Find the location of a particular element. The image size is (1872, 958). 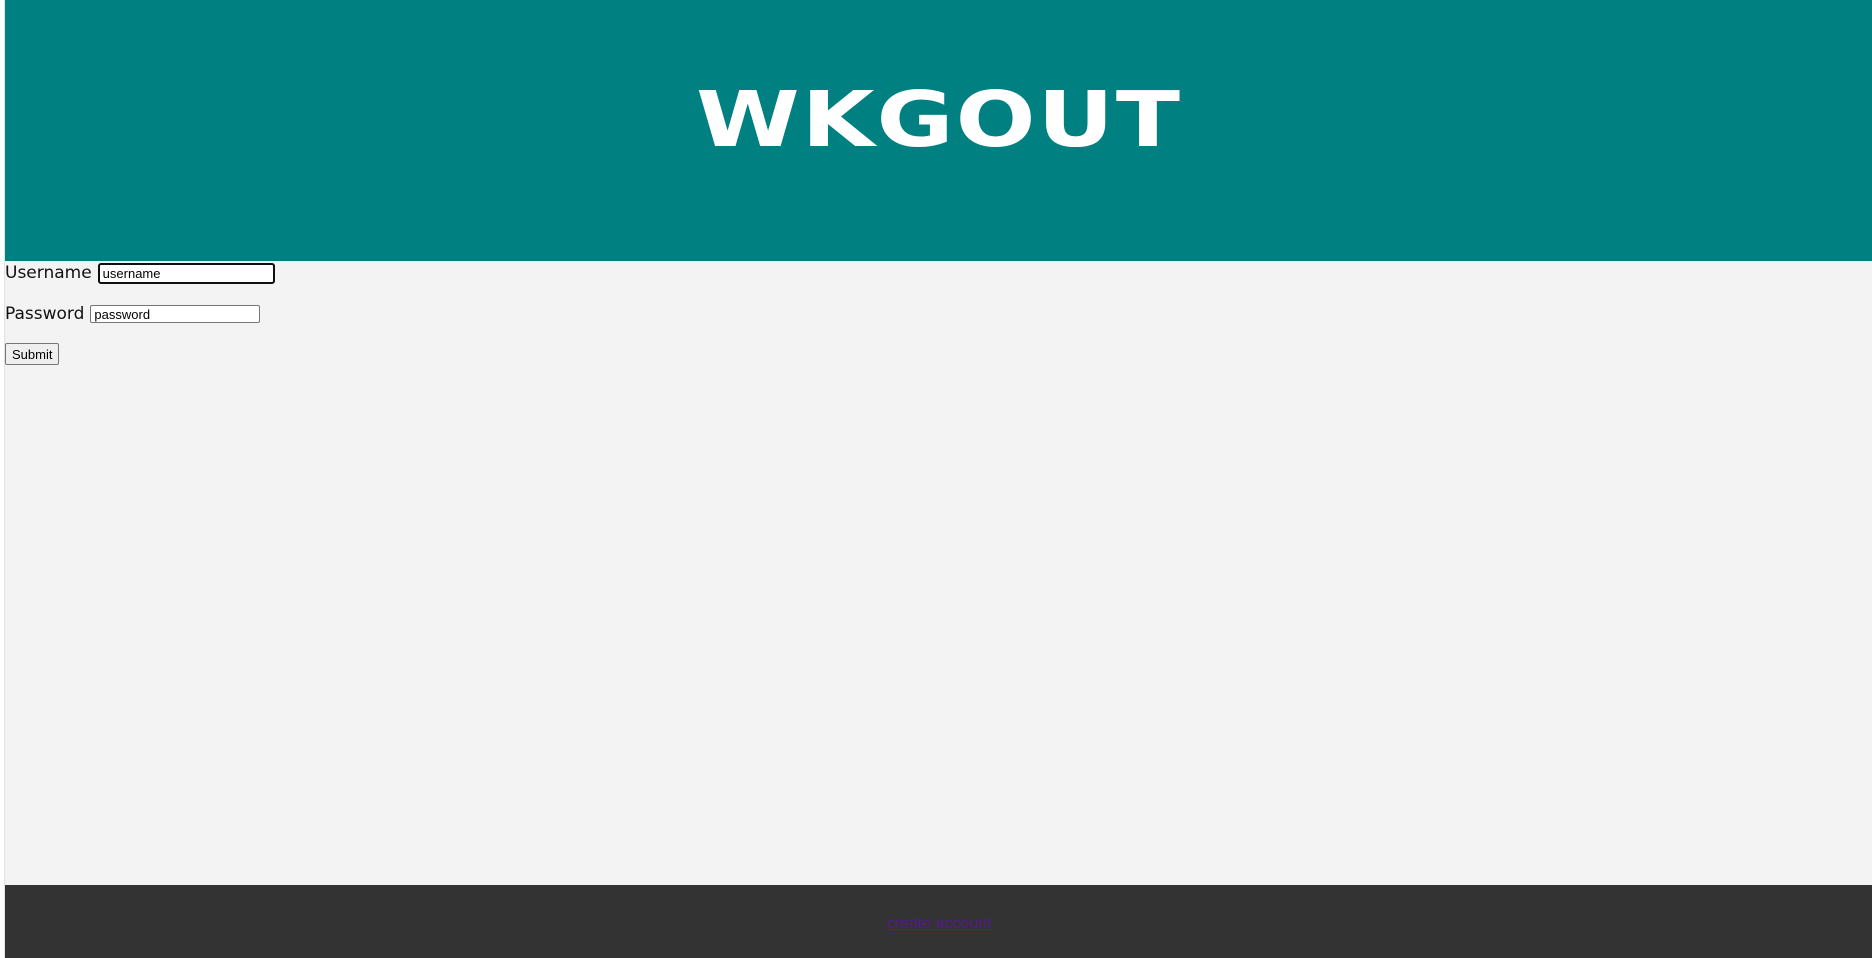

password-row: Password is located at coordinates (133, 314).